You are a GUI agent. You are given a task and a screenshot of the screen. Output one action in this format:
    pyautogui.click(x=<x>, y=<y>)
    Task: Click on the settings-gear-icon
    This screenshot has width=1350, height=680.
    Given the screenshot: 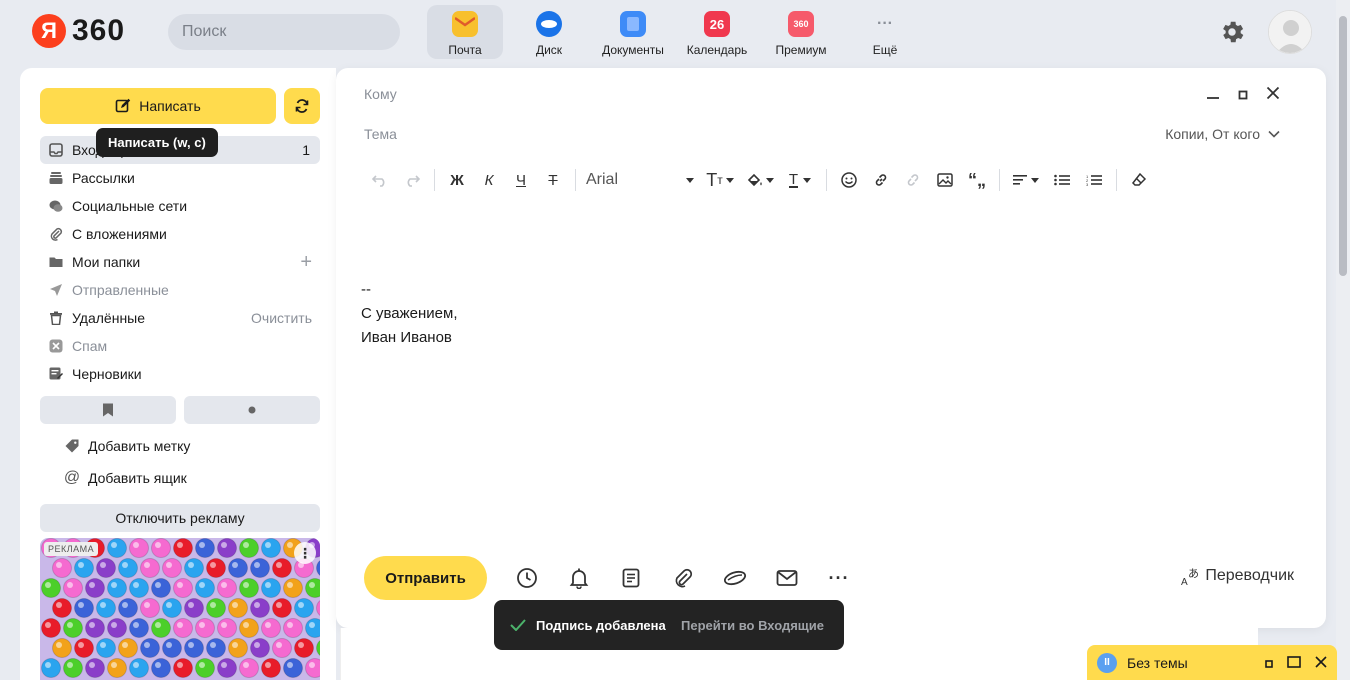 What is the action you would take?
    pyautogui.click(x=1232, y=32)
    